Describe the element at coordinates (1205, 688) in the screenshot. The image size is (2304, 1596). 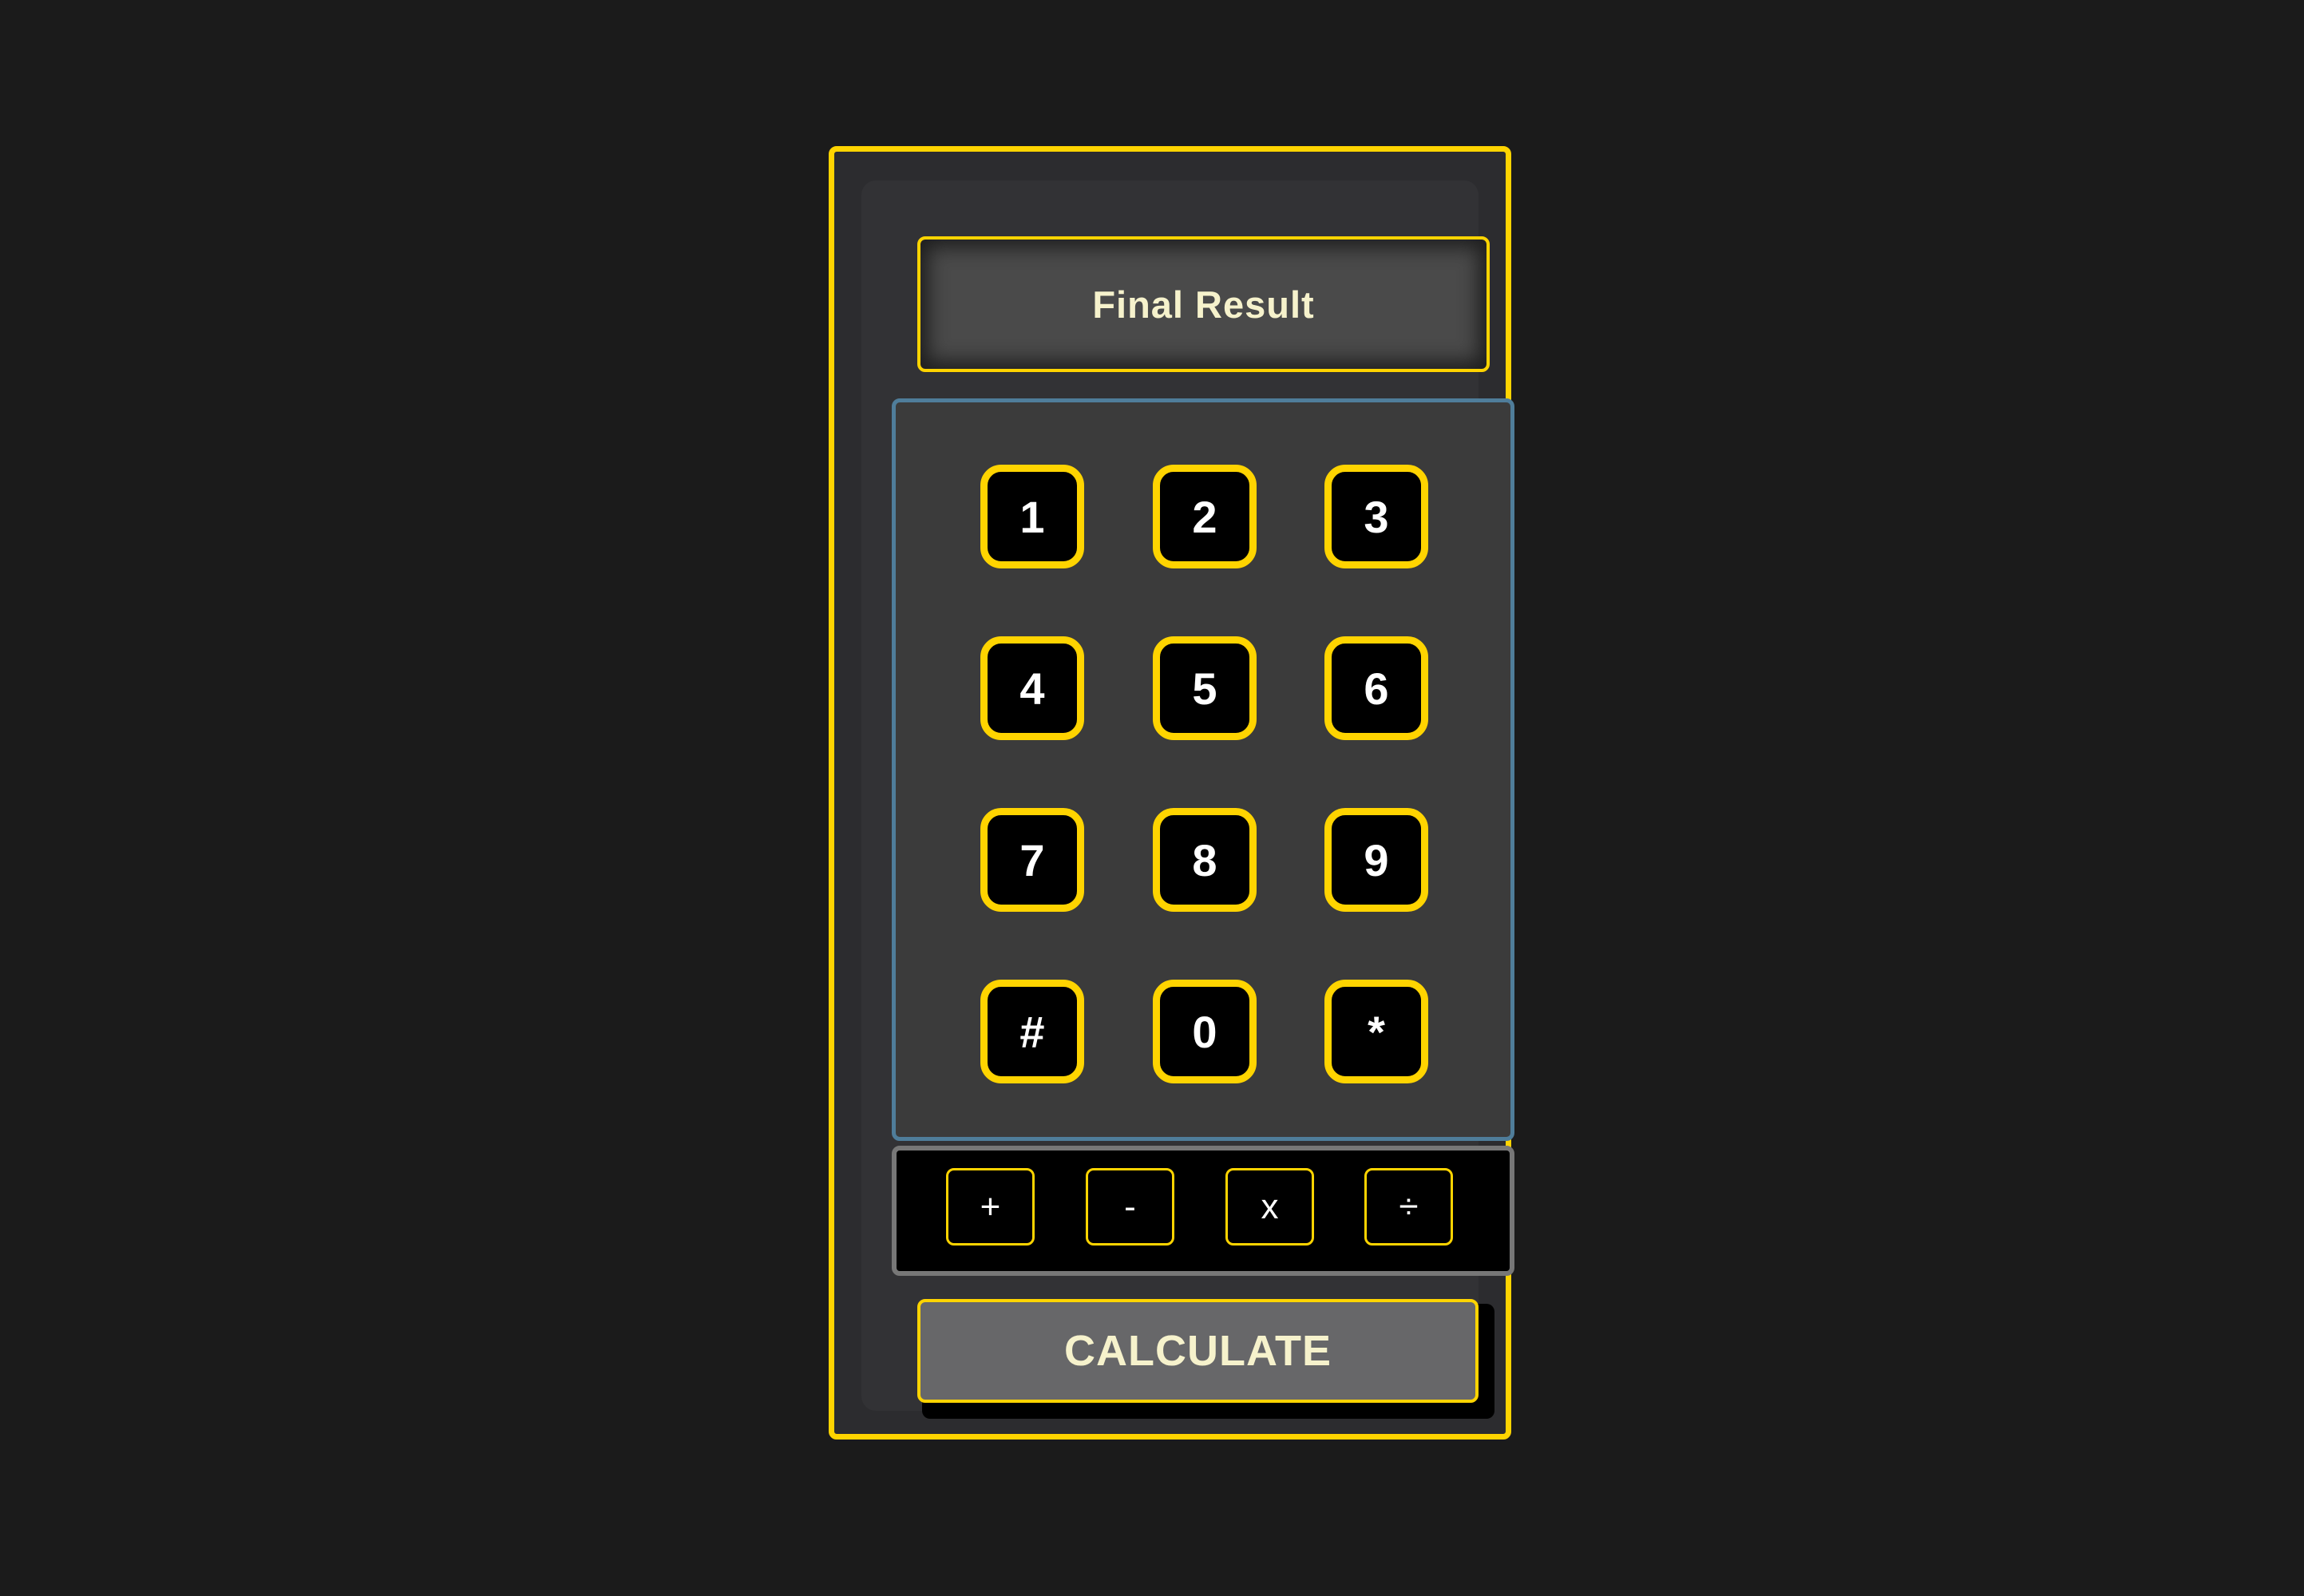
I see `key-5: 5` at that location.